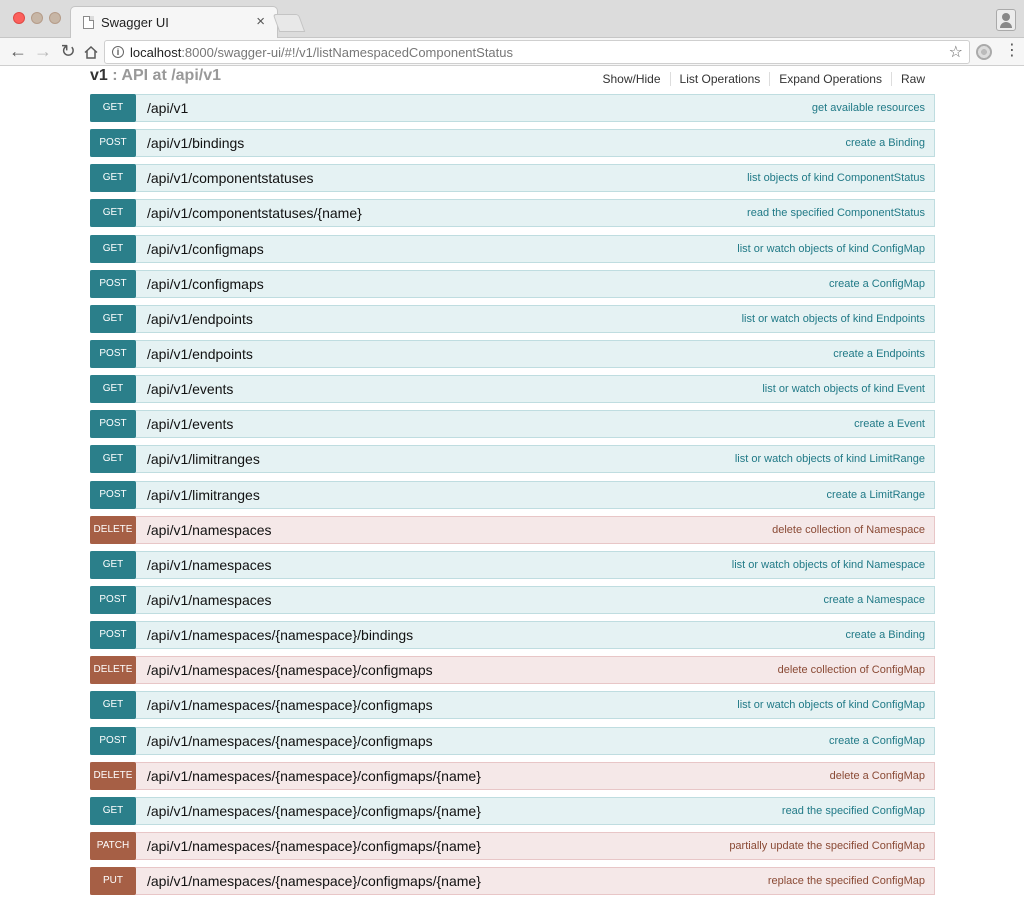 The height and width of the screenshot is (912, 1024). Describe the element at coordinates (828, 565) in the screenshot. I see `operation-summary: list or watch objects of kind Namespace` at that location.